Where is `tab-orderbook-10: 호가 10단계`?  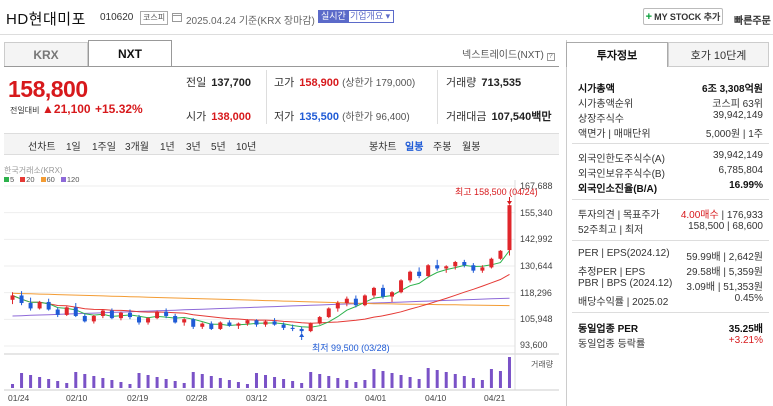 tab-orderbook-10: 호가 10단계 is located at coordinates (718, 54).